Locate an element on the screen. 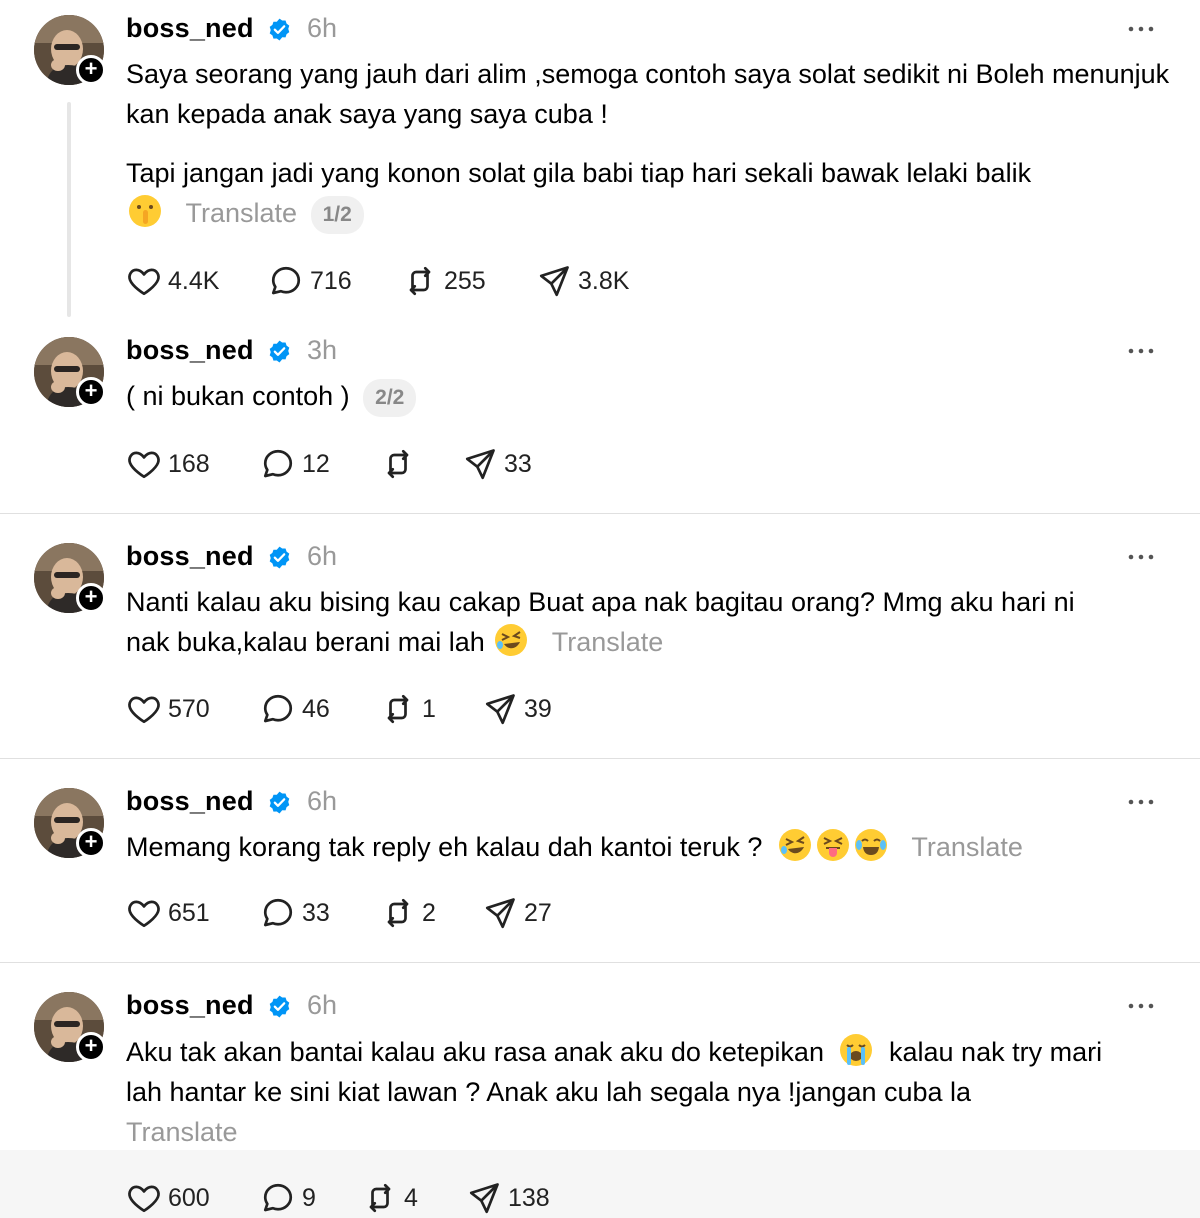 This screenshot has height=1218, width=1200. like-button: 651 is located at coordinates (168, 913).